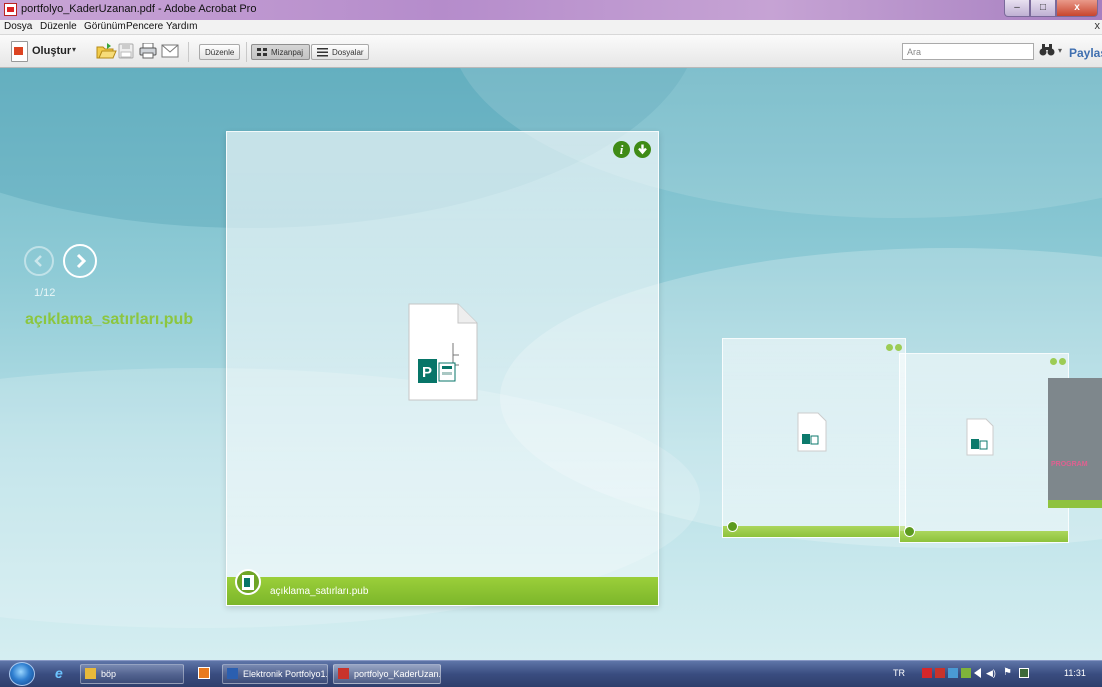  What do you see at coordinates (319, 591) in the screenshot?
I see `card-file-name: açıklama_satırları.pub` at bounding box center [319, 591].